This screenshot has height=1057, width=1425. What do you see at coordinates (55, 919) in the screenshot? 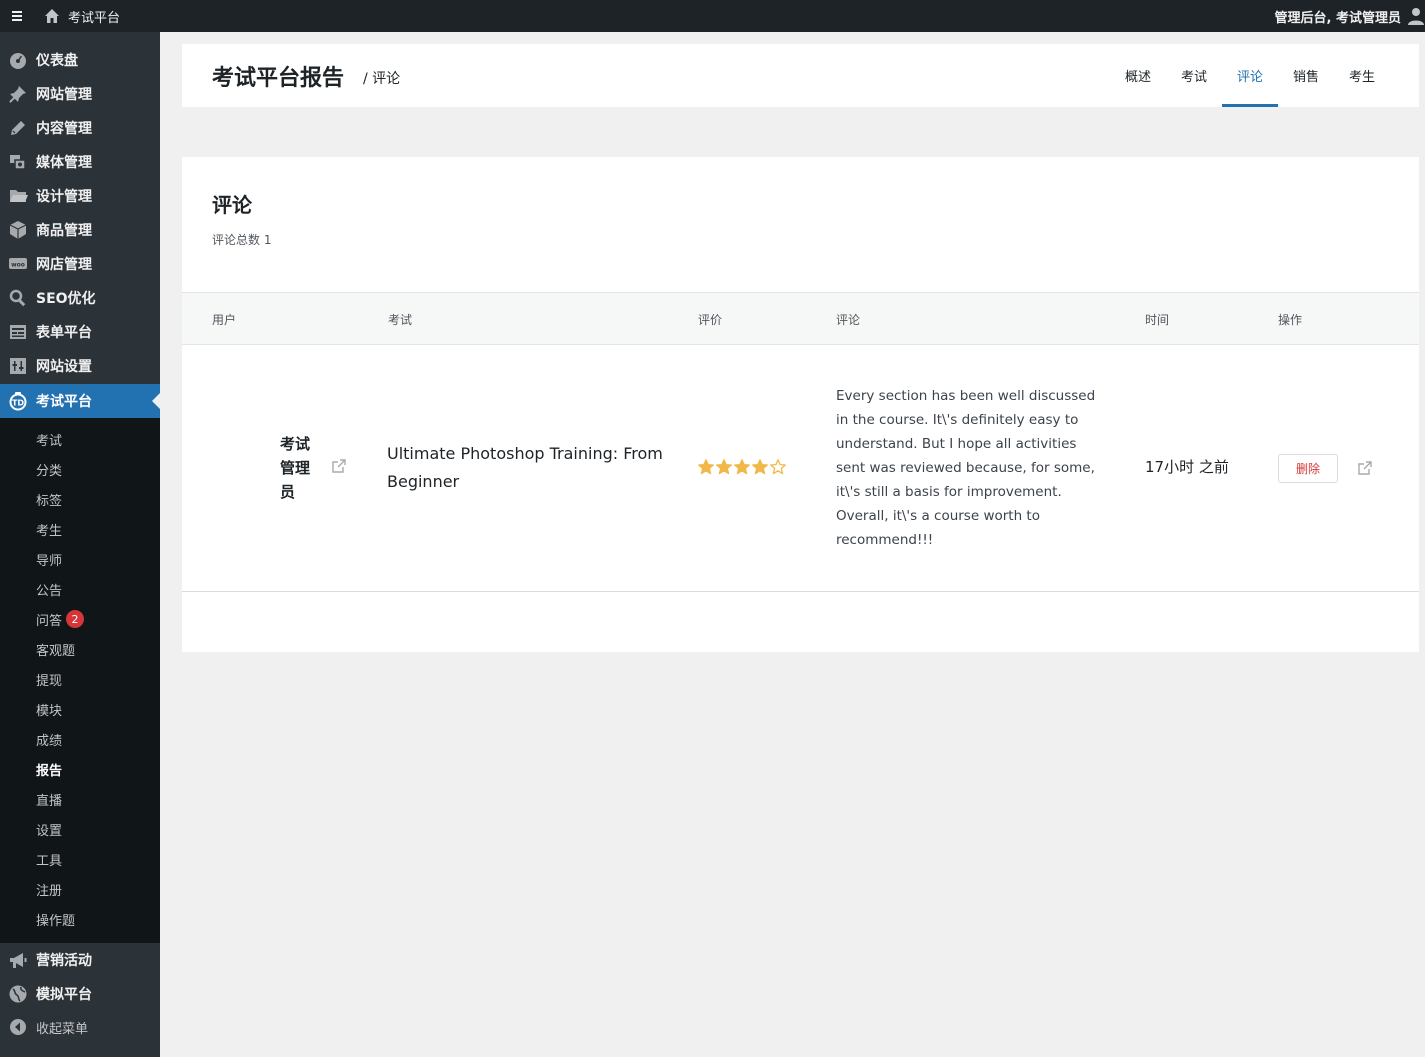
I see `submenu-item-practical: 操作题` at bounding box center [55, 919].